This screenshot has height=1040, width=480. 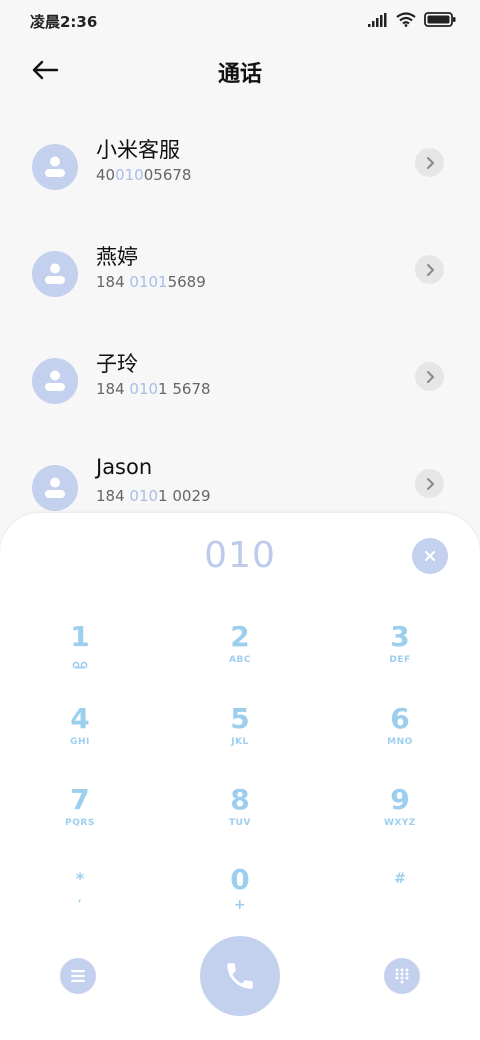 What do you see at coordinates (240, 818) in the screenshot?
I see `key-8: 8 TUV` at bounding box center [240, 818].